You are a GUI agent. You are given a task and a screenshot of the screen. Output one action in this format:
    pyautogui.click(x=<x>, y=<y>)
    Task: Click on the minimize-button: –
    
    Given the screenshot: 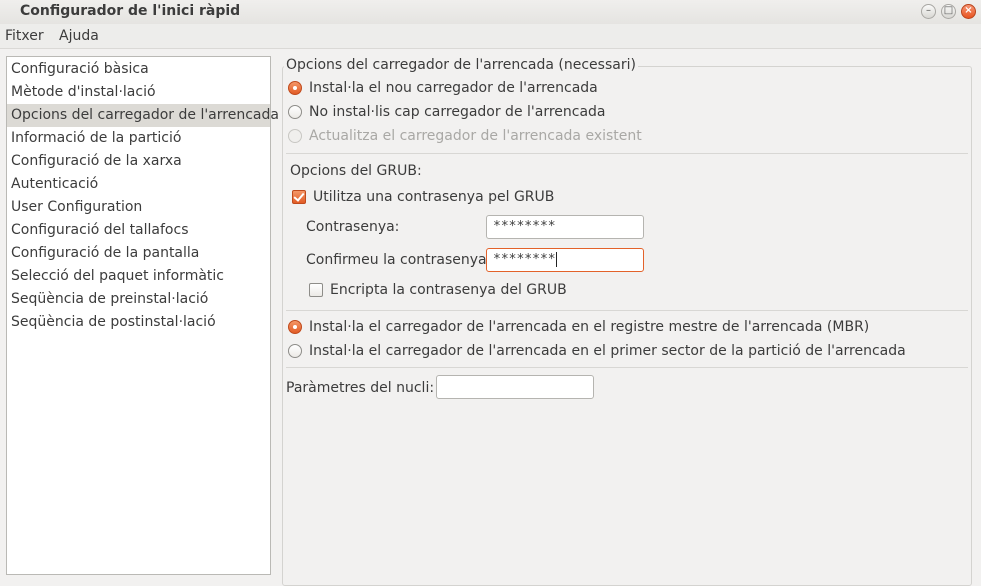 What is the action you would take?
    pyautogui.click(x=928, y=11)
    